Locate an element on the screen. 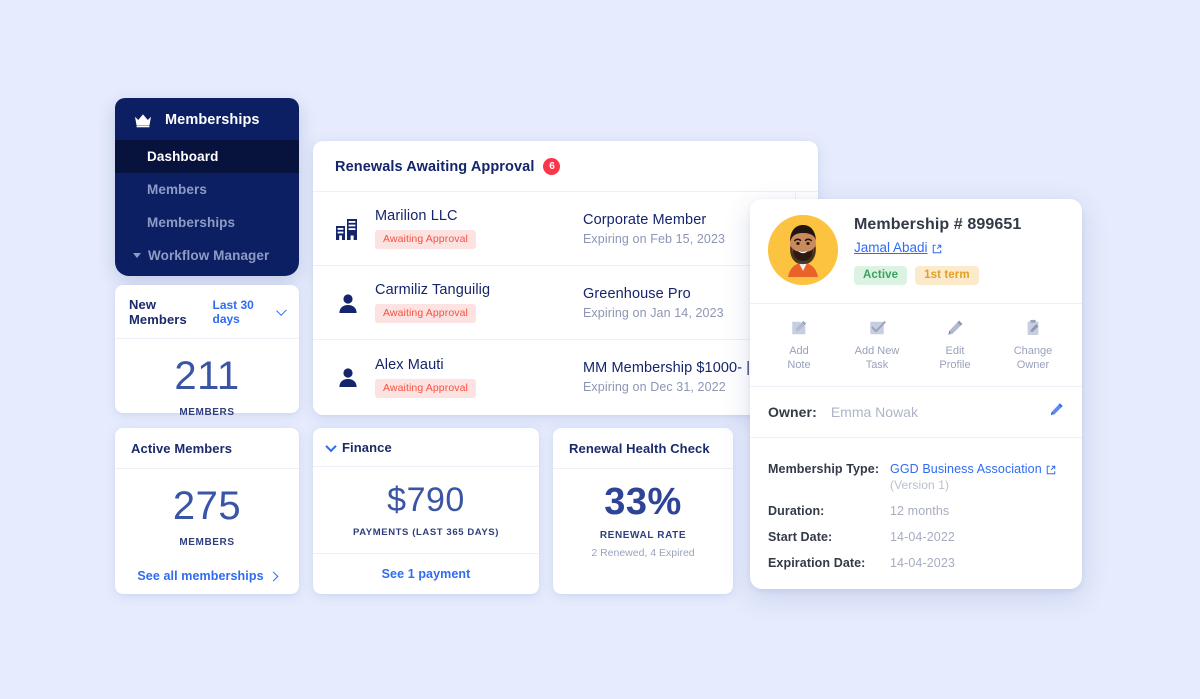 This screenshot has width=1200, height=699. detail-value: GGD Business Association (Version 1) is located at coordinates (977, 477).